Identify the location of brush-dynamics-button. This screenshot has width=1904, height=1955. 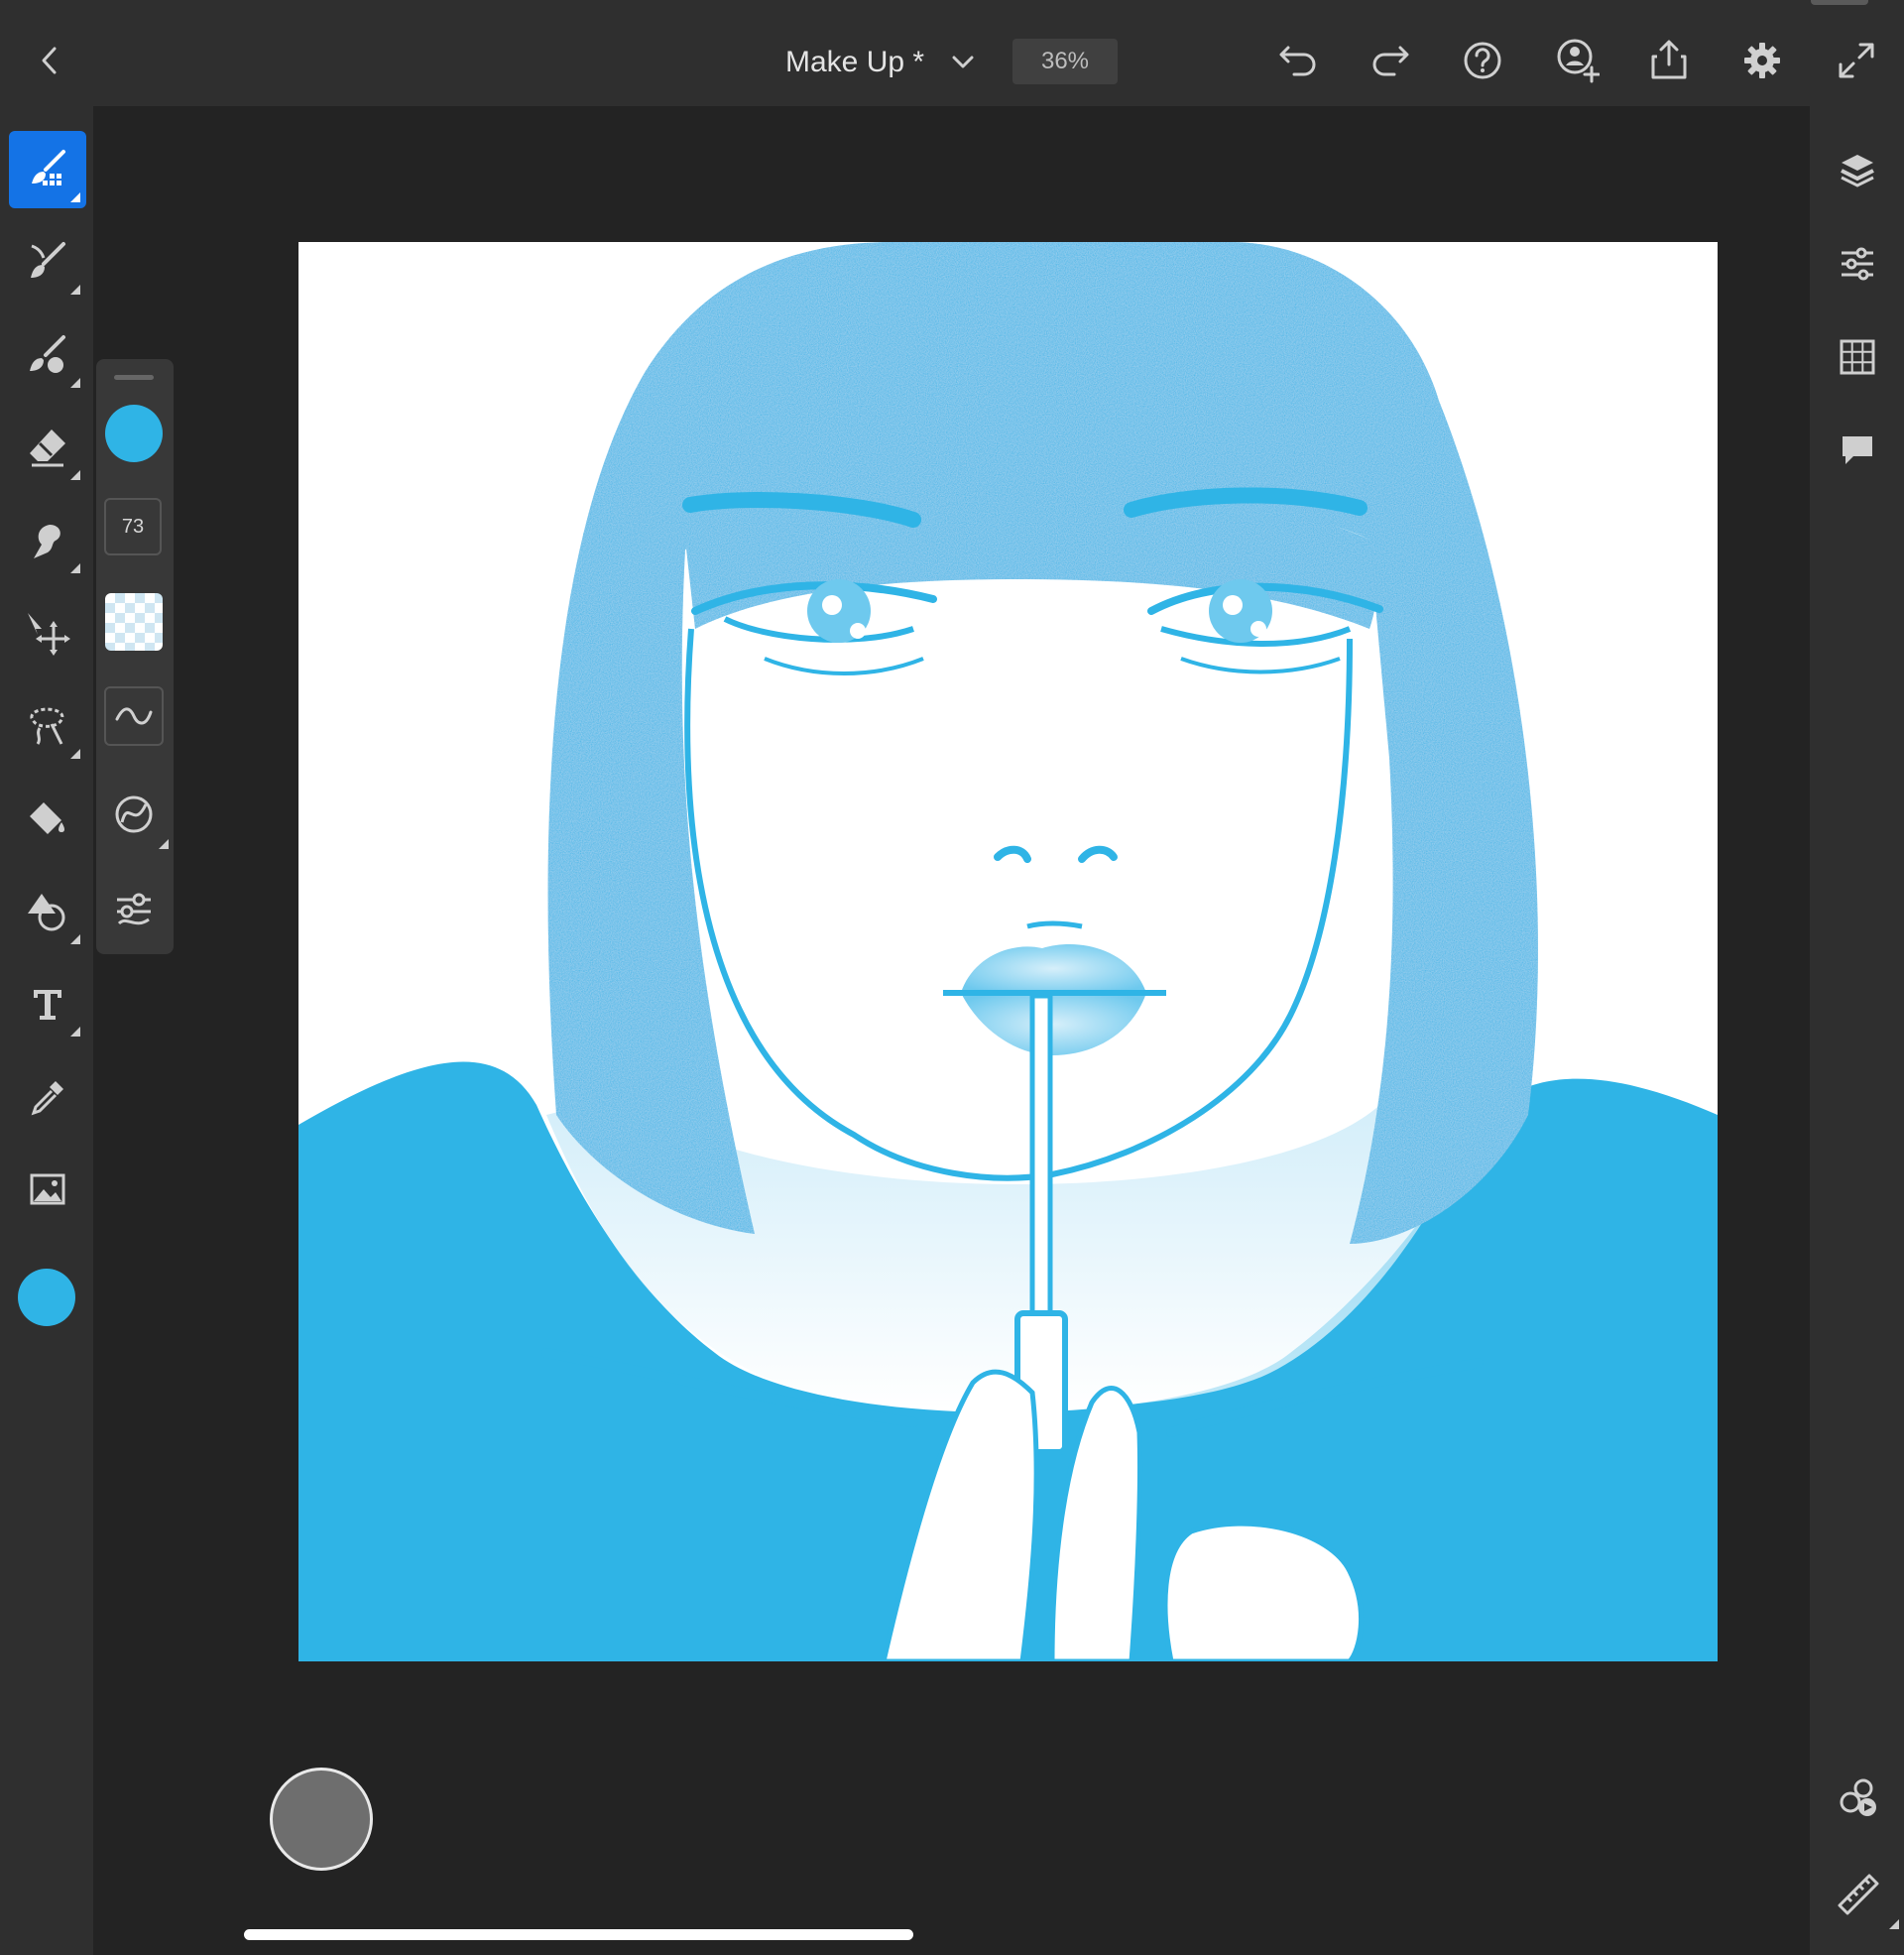
(137, 817).